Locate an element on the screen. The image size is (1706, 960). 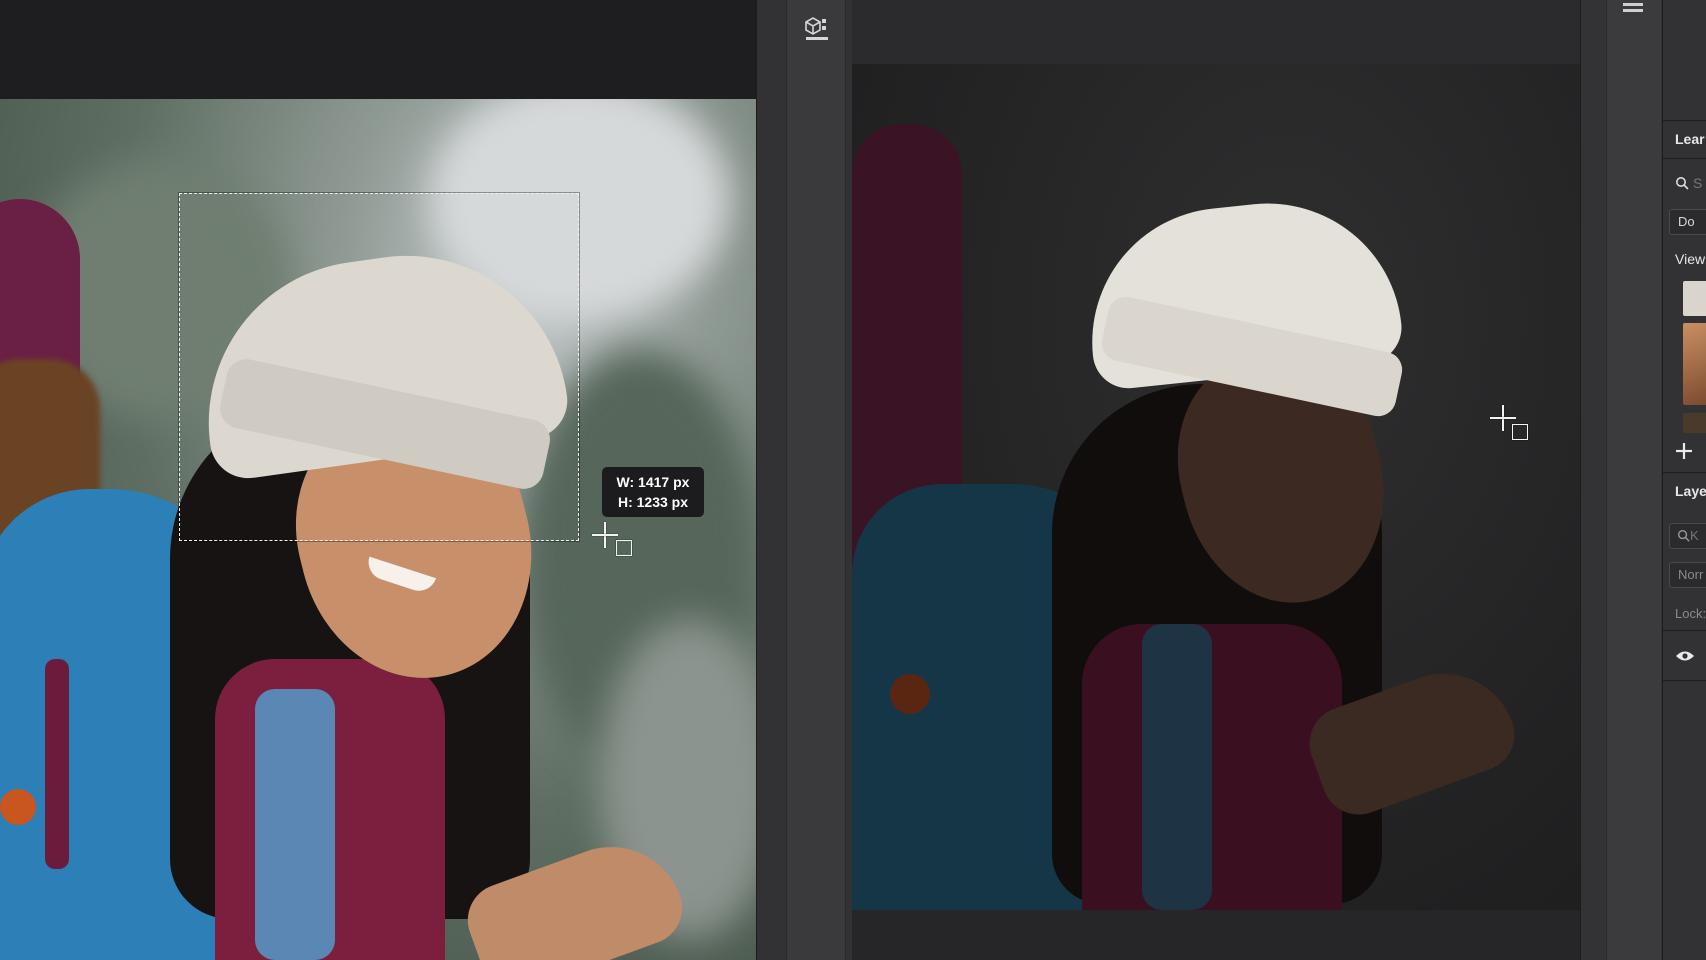
view-label: View is located at coordinates (1690, 259).